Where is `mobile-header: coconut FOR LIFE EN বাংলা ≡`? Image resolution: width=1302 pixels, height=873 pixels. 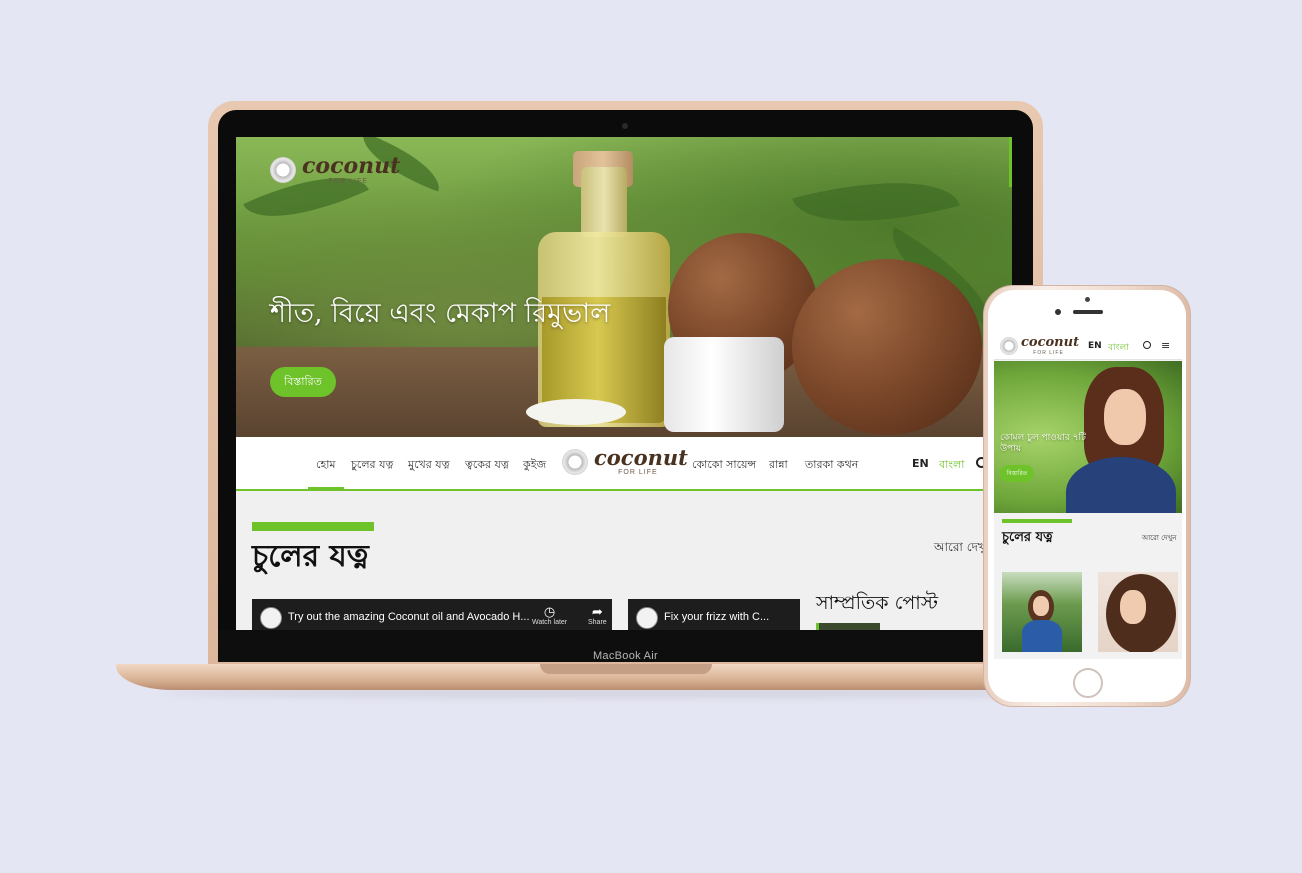
mobile-header: coconut FOR LIFE EN বাংলা ≡ is located at coordinates (1088, 346).